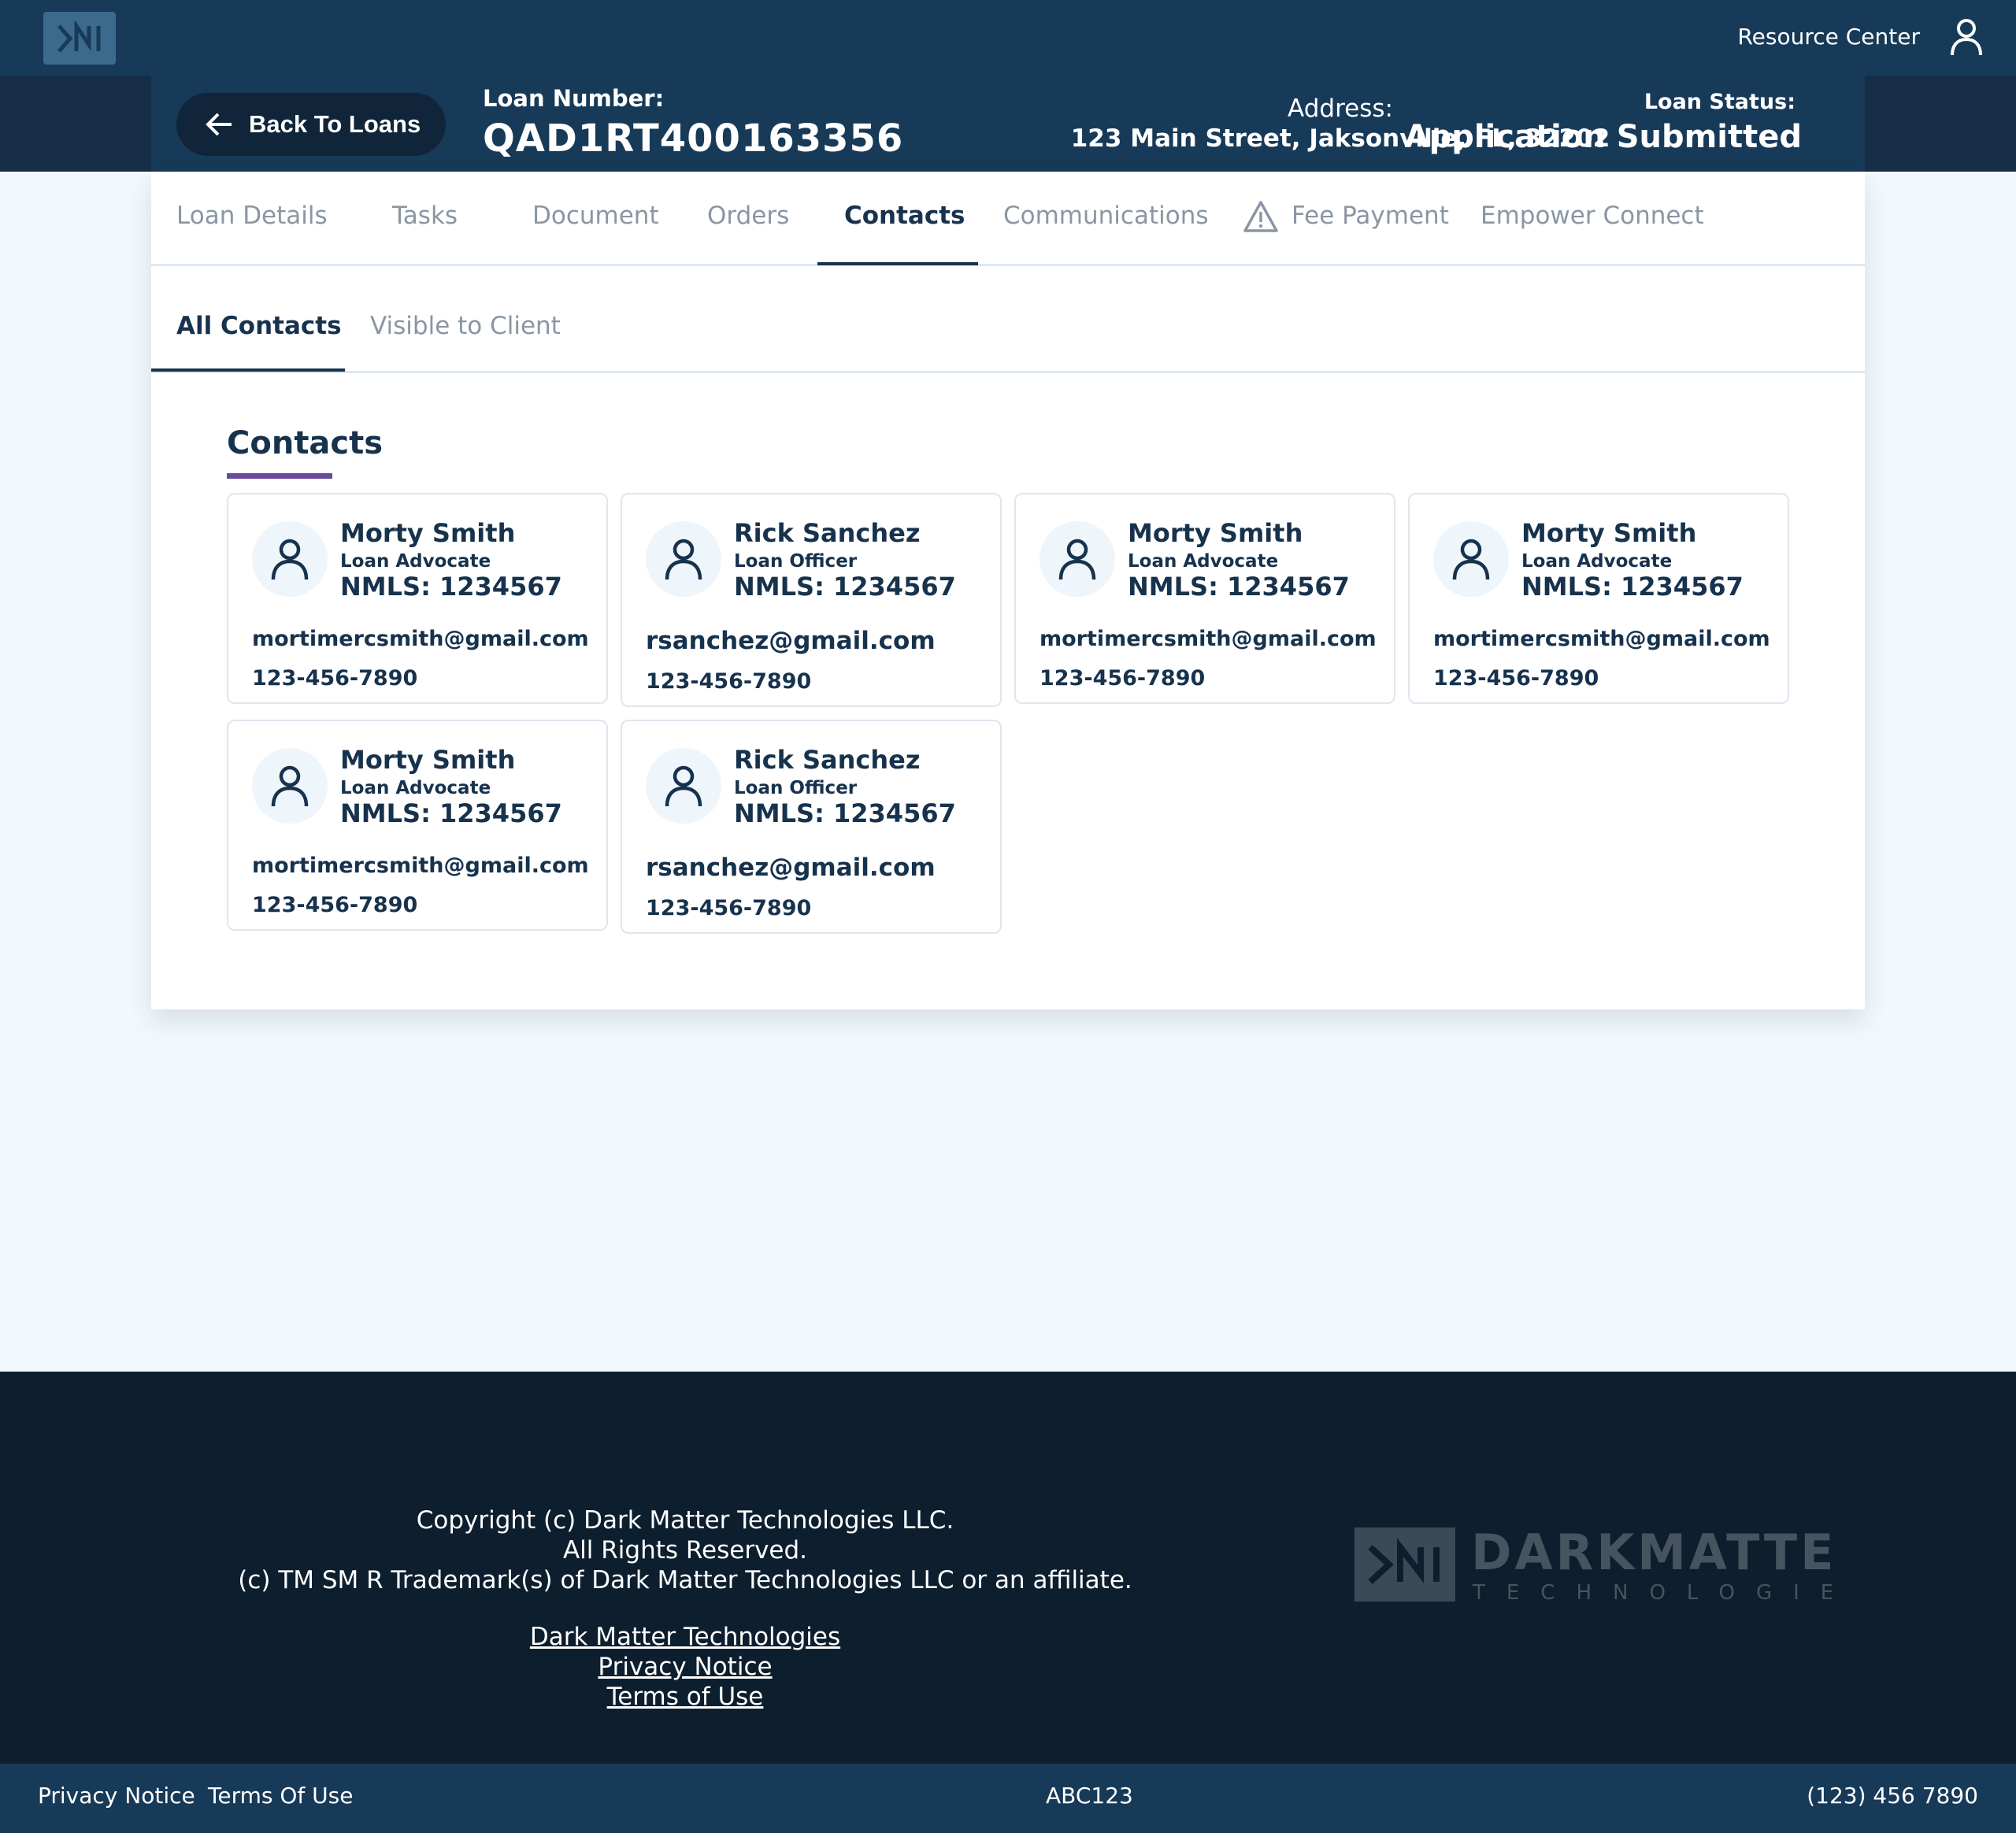 The image size is (2016, 1833). Describe the element at coordinates (79, 38) in the screenshot. I see `dm-logo-icon` at that location.